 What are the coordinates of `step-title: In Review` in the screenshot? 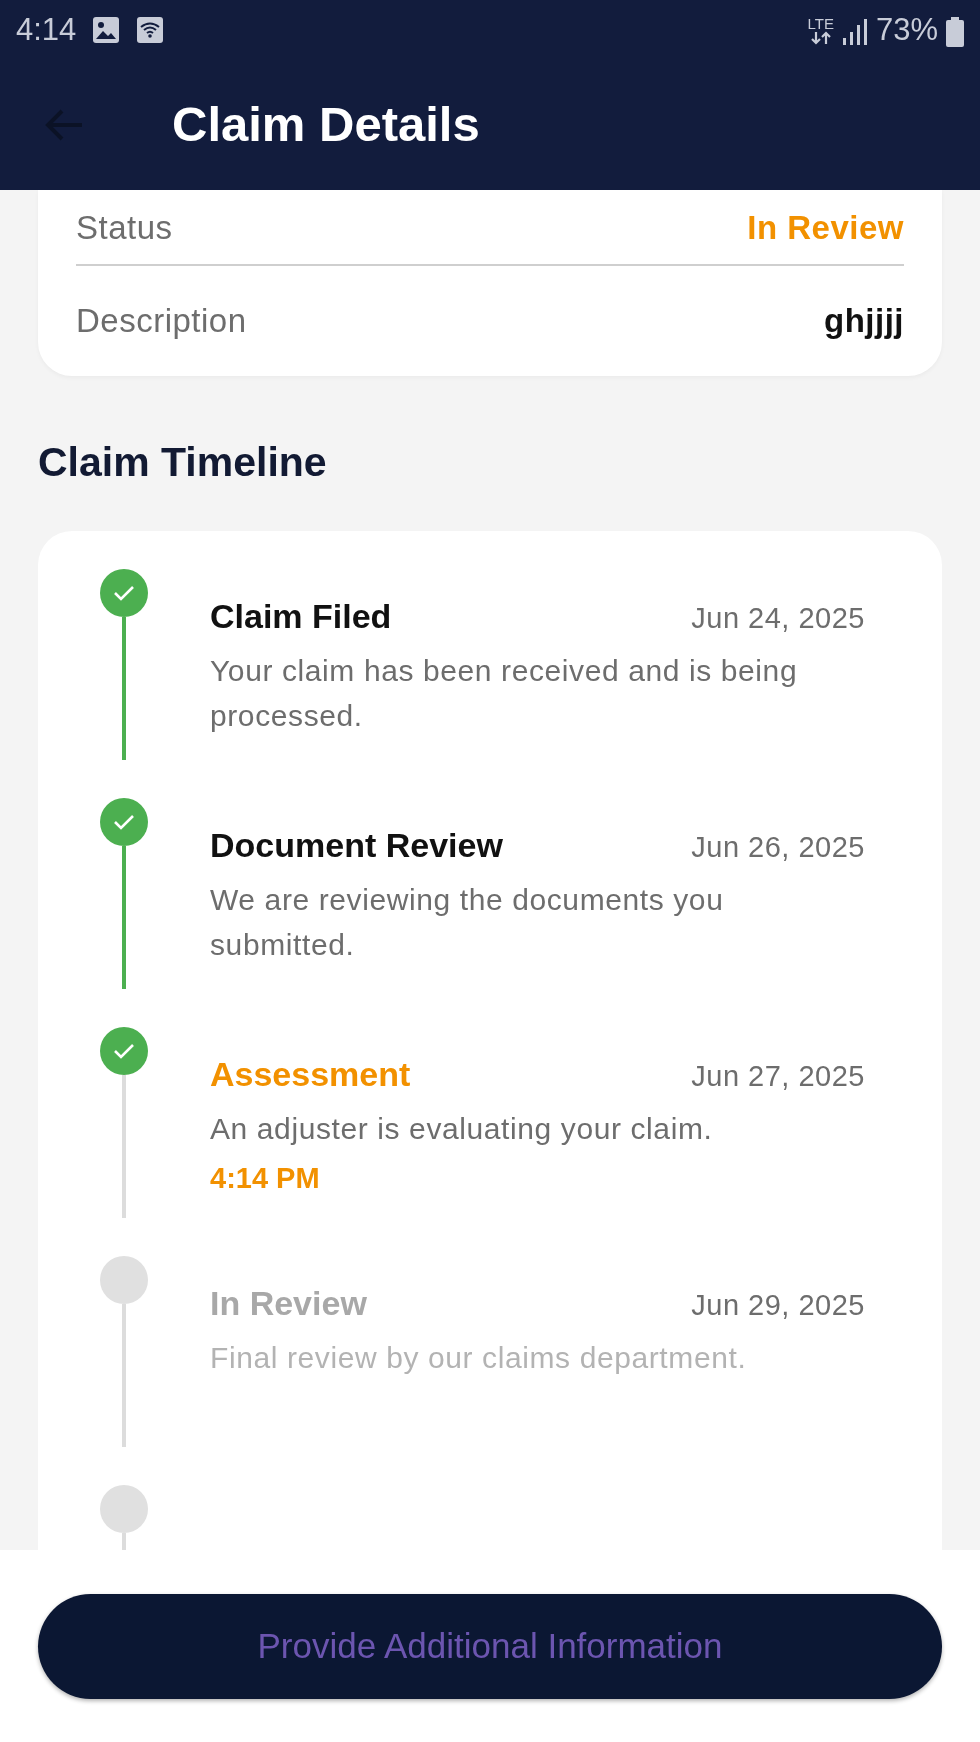 It's located at (288, 1304).